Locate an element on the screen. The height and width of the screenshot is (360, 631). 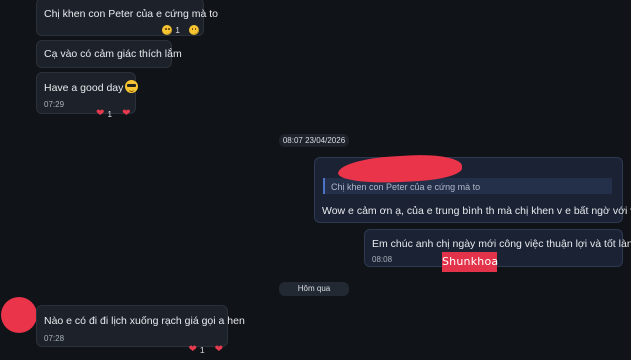
reaction-bar: 1 is located at coordinates (180, 30).